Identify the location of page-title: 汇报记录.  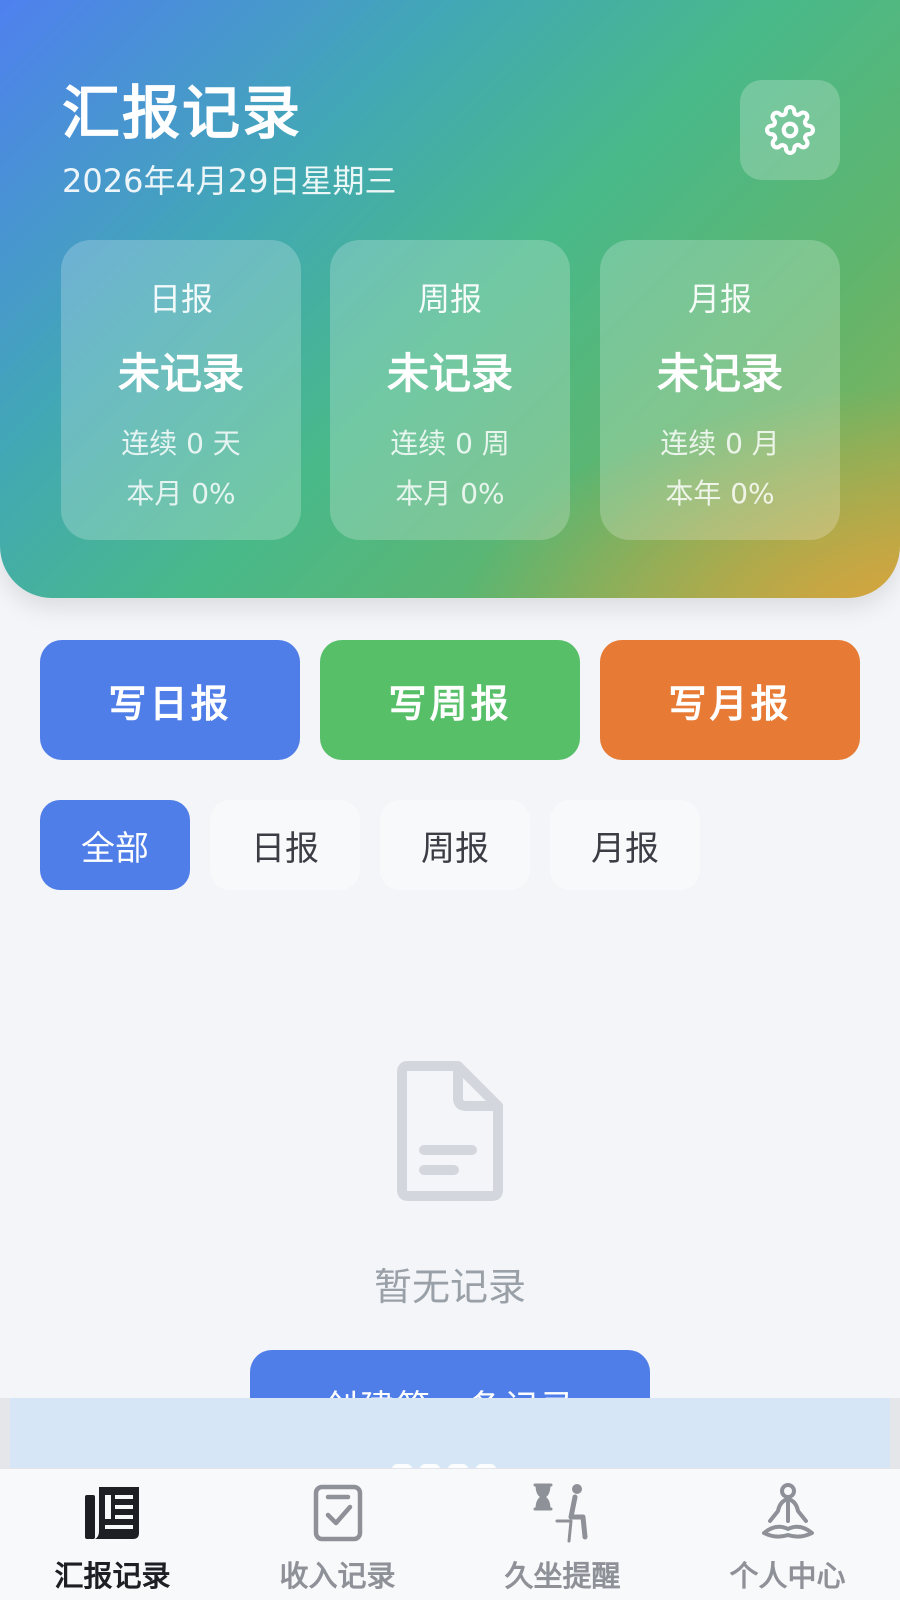
(182, 113).